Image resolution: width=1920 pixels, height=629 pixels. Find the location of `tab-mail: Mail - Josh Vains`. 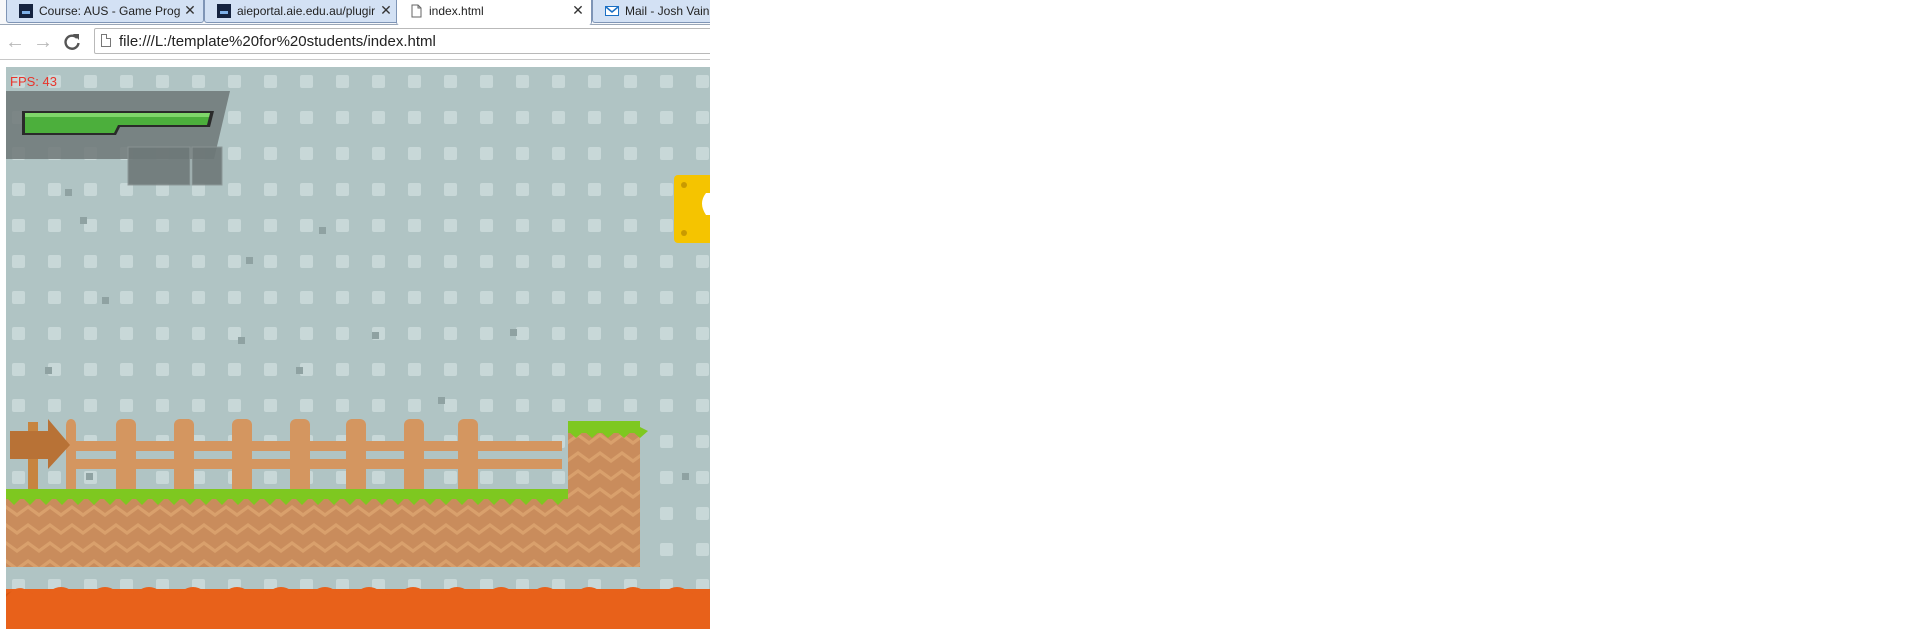

tab-mail: Mail - Josh Vains is located at coordinates (651, 11).